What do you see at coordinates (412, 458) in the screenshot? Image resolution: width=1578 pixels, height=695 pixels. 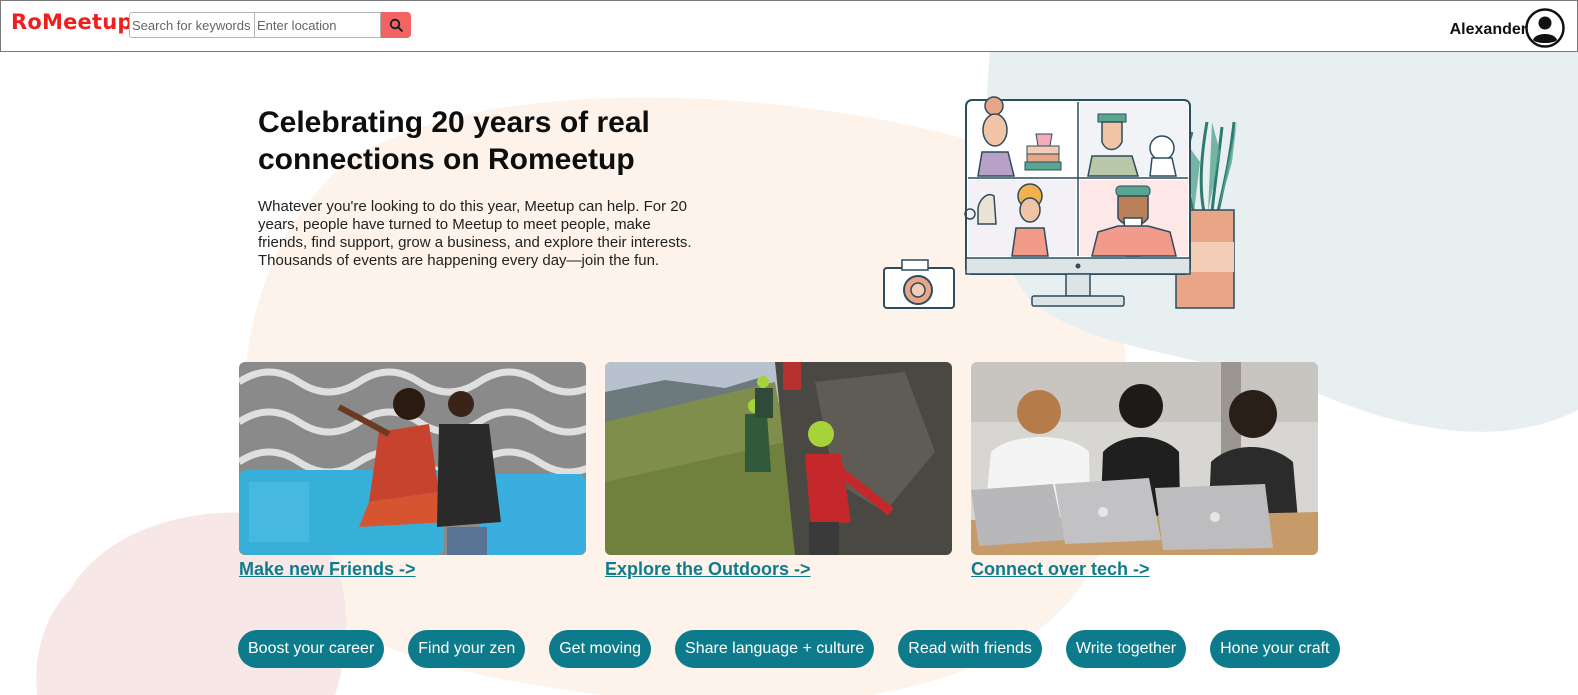 I see `friends-photo` at bounding box center [412, 458].